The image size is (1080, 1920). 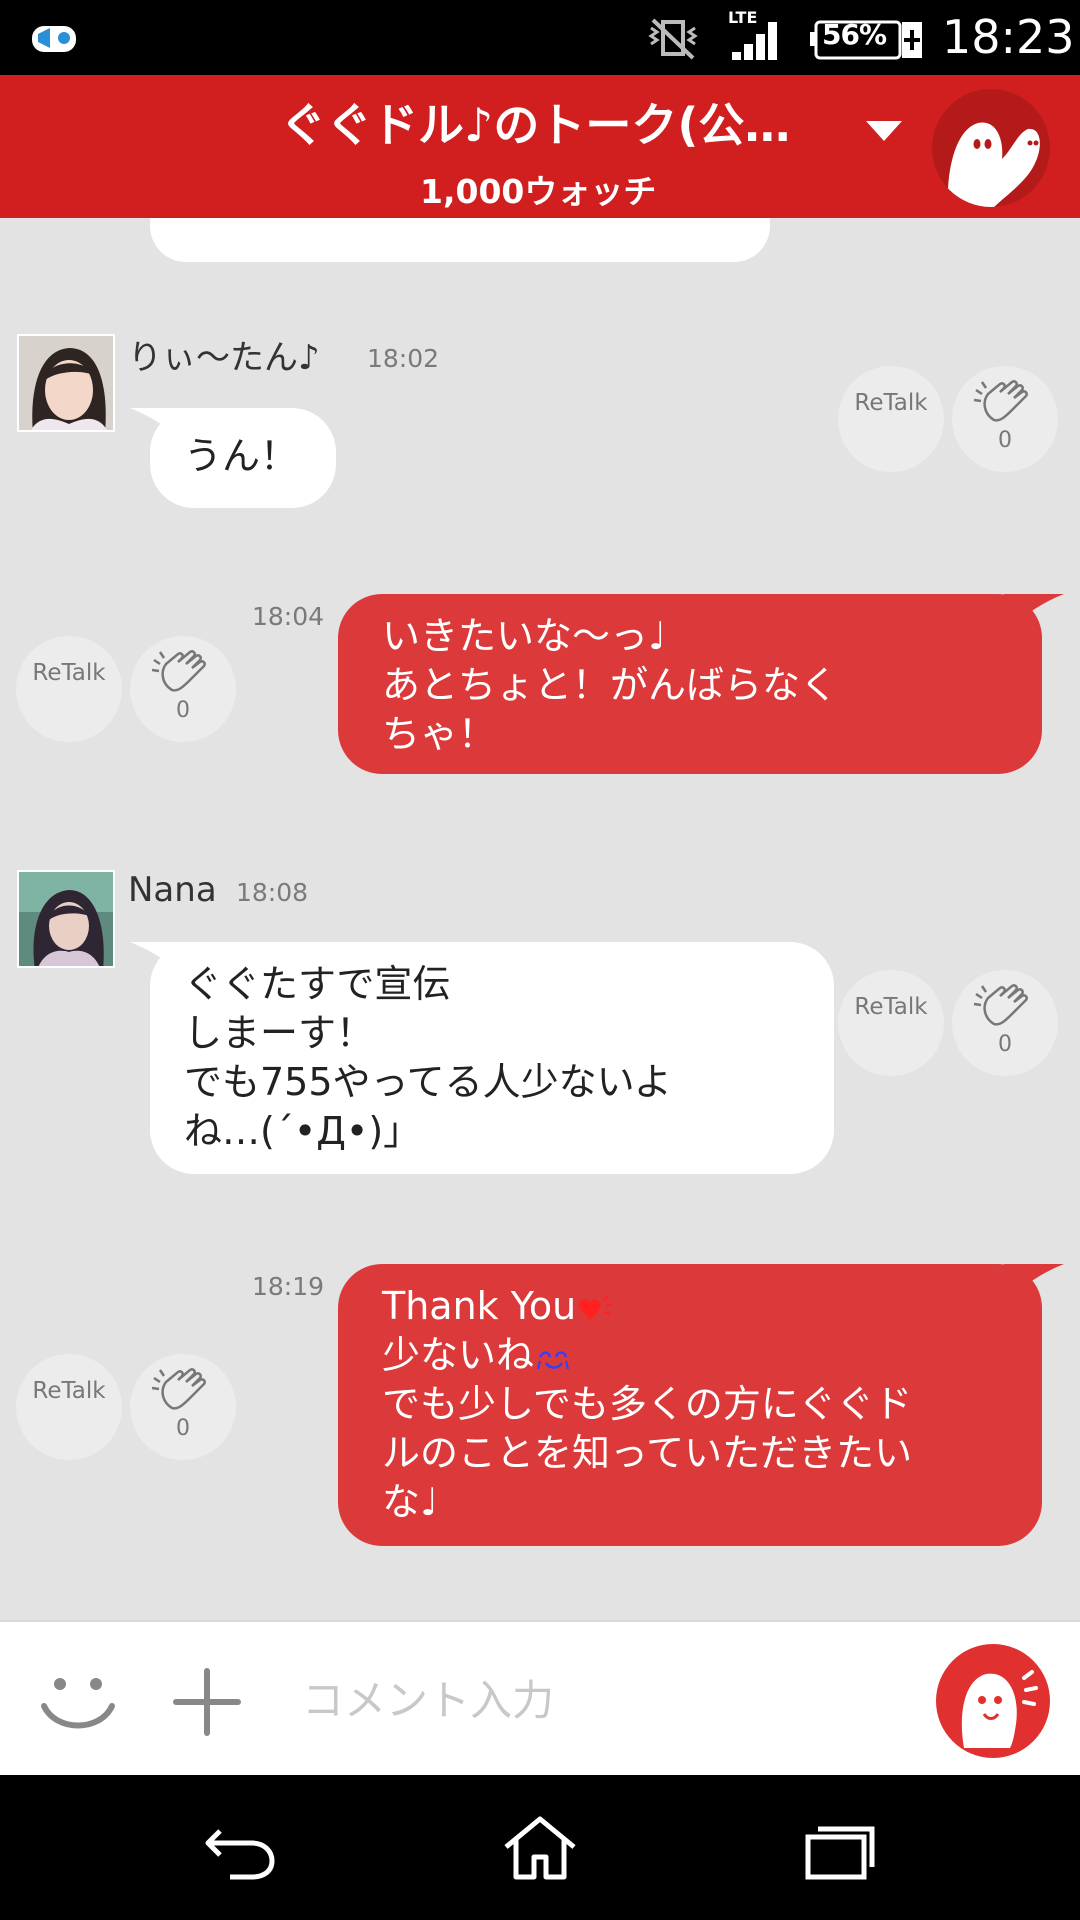 What do you see at coordinates (1008, 37) in the screenshot?
I see `clock: 18:23` at bounding box center [1008, 37].